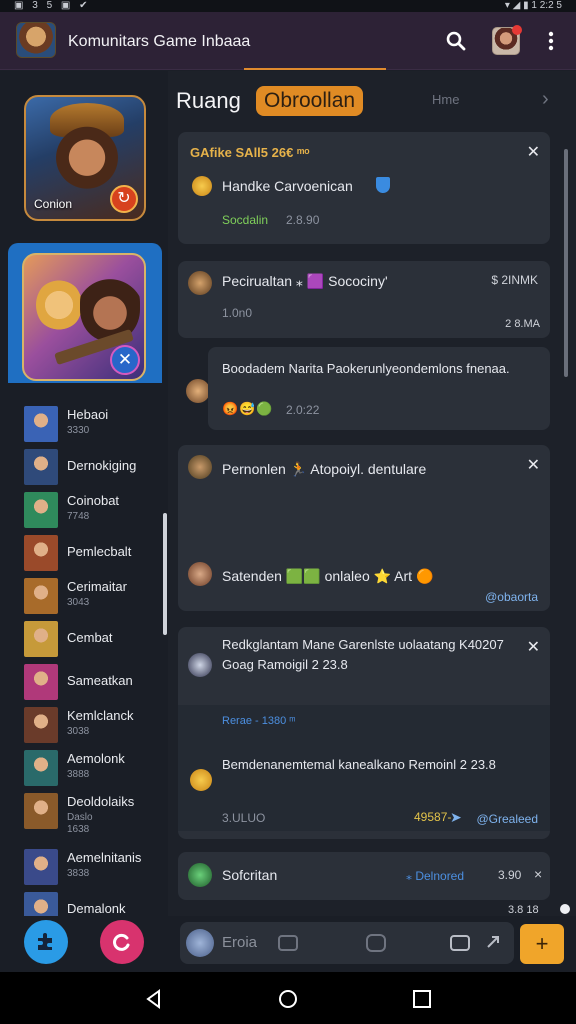  Describe the element at coordinates (245, 220) in the screenshot. I see `message-status: Socdalin` at that location.